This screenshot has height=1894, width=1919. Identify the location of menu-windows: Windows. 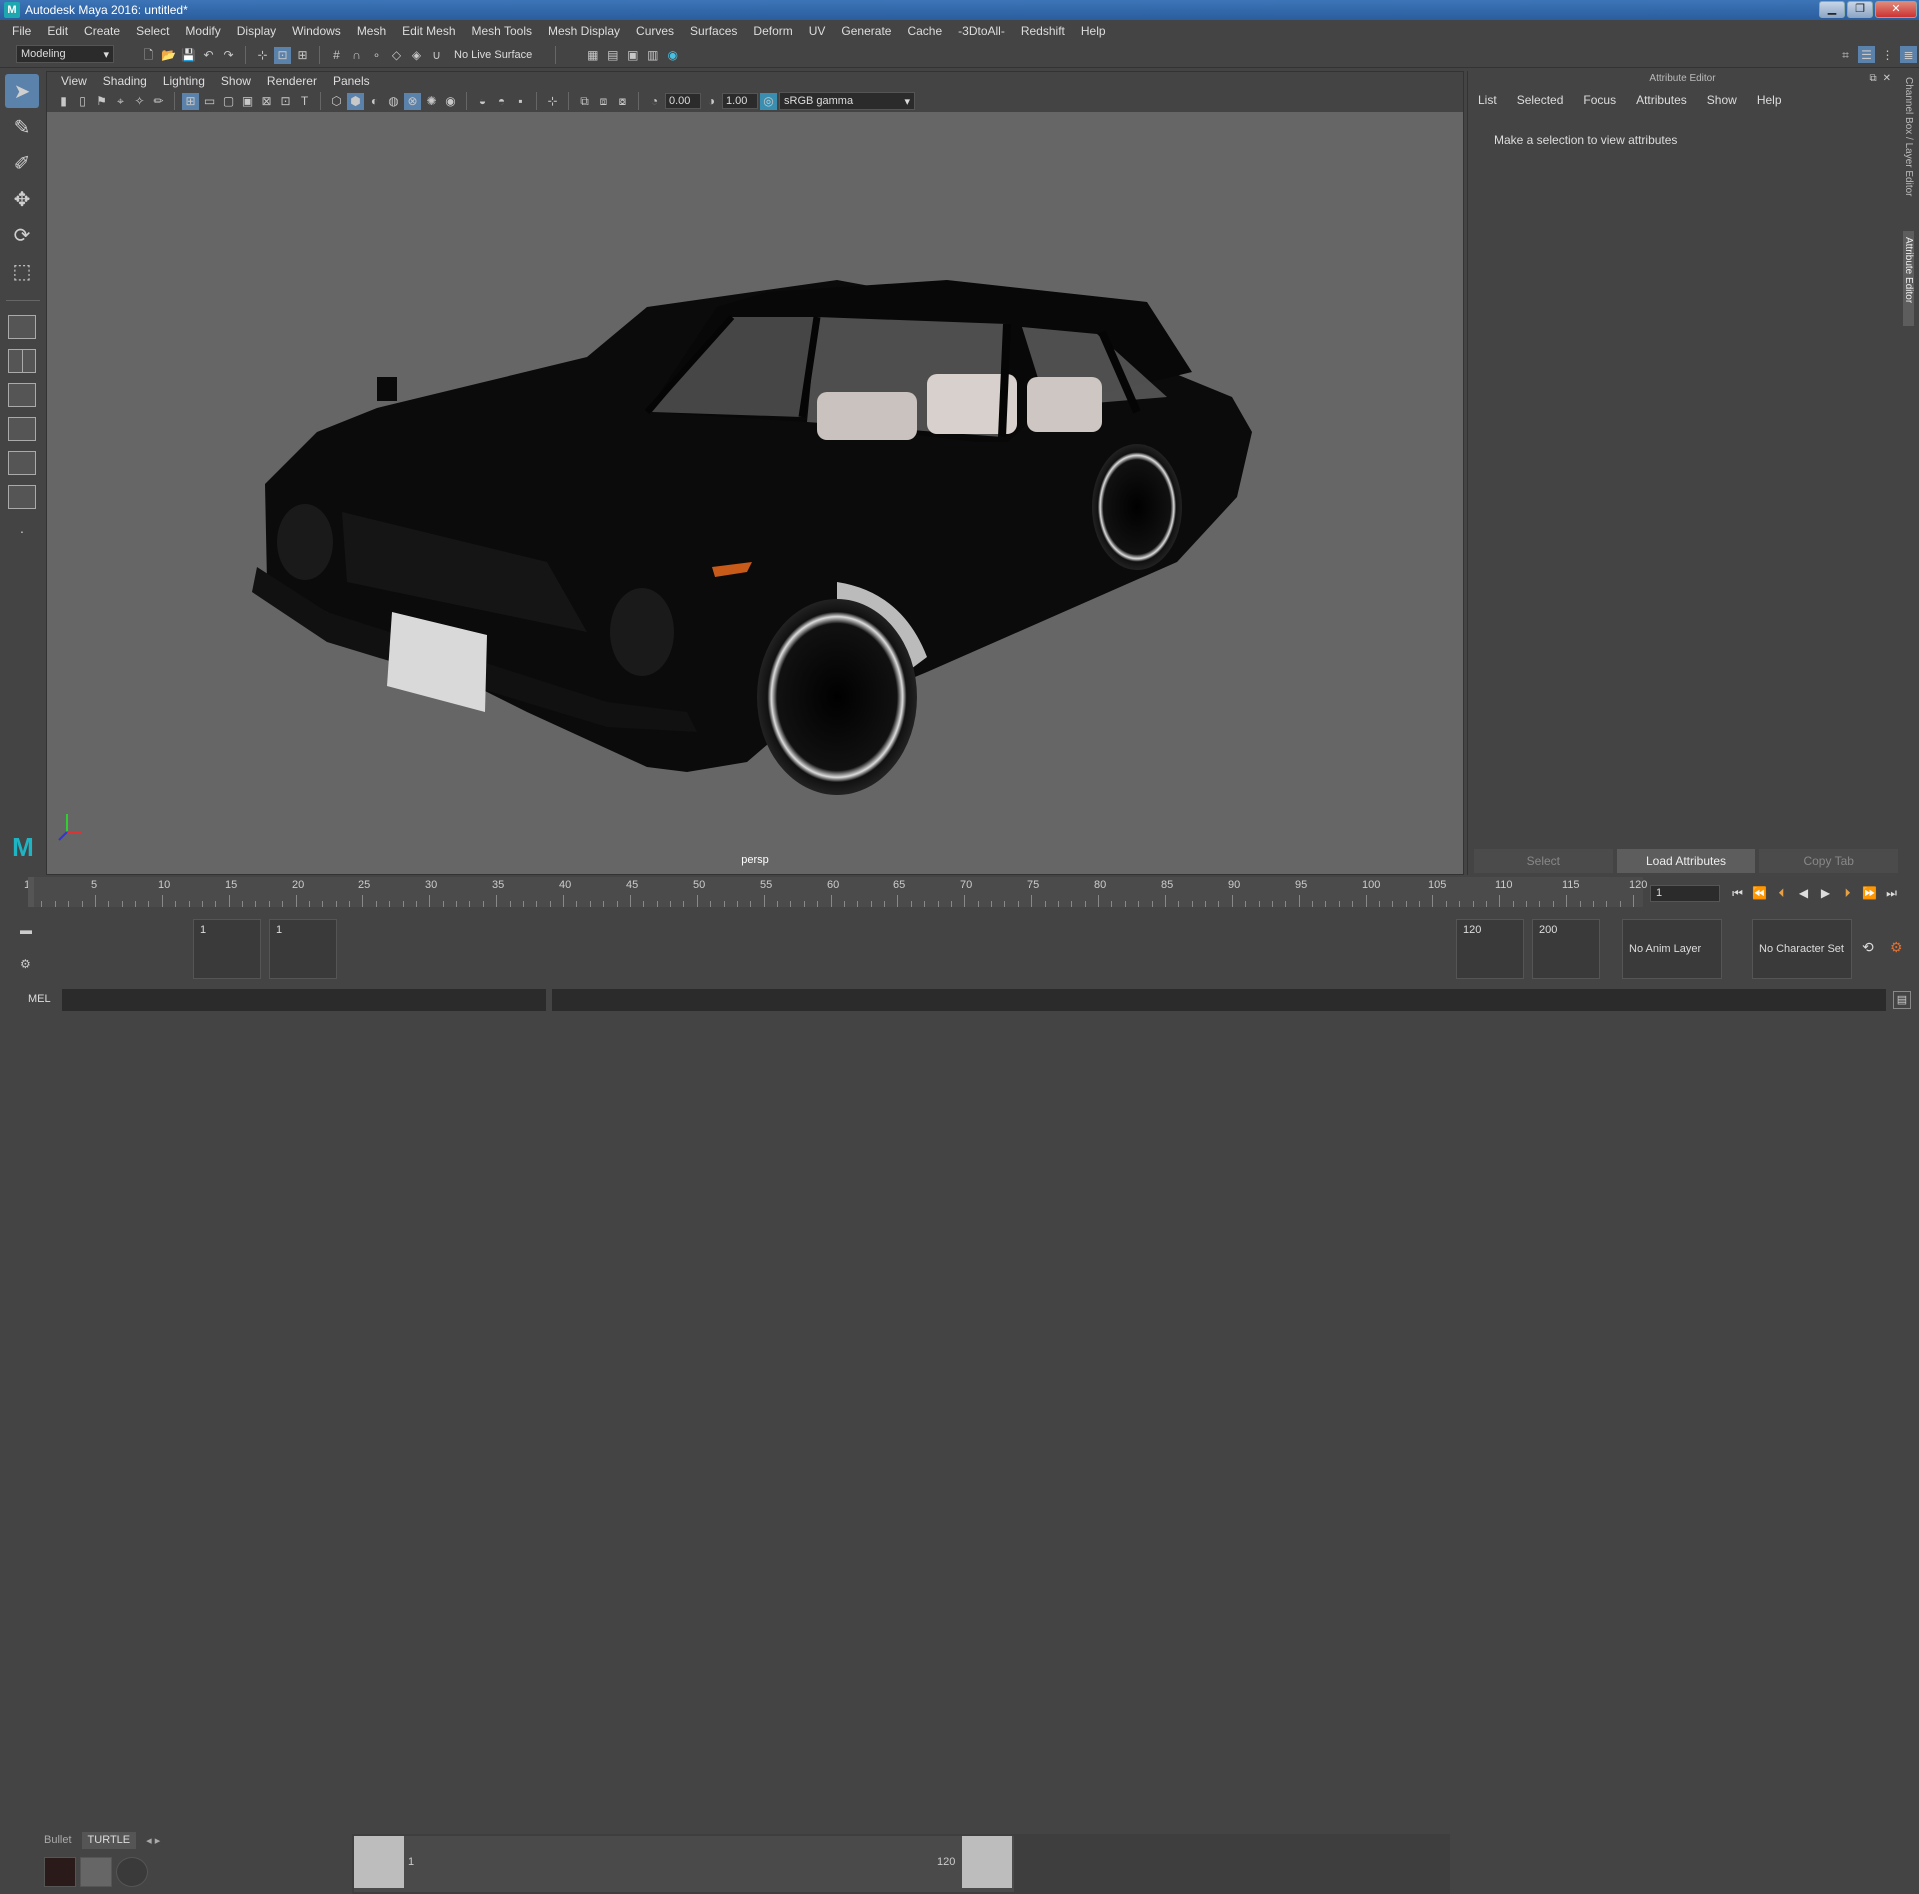
(316, 31).